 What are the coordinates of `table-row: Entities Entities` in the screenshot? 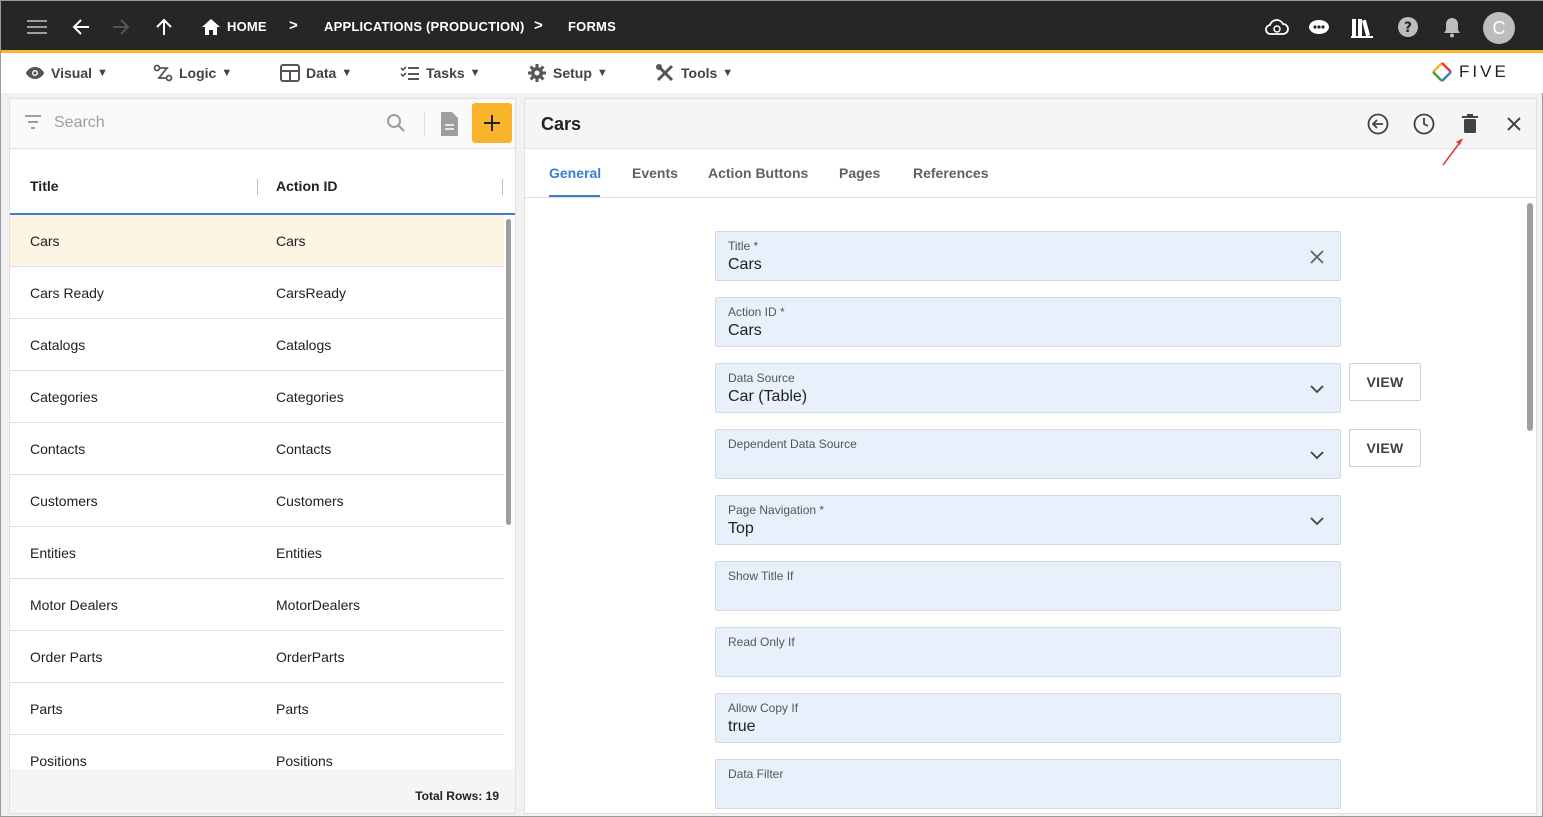 It's located at (257, 553).